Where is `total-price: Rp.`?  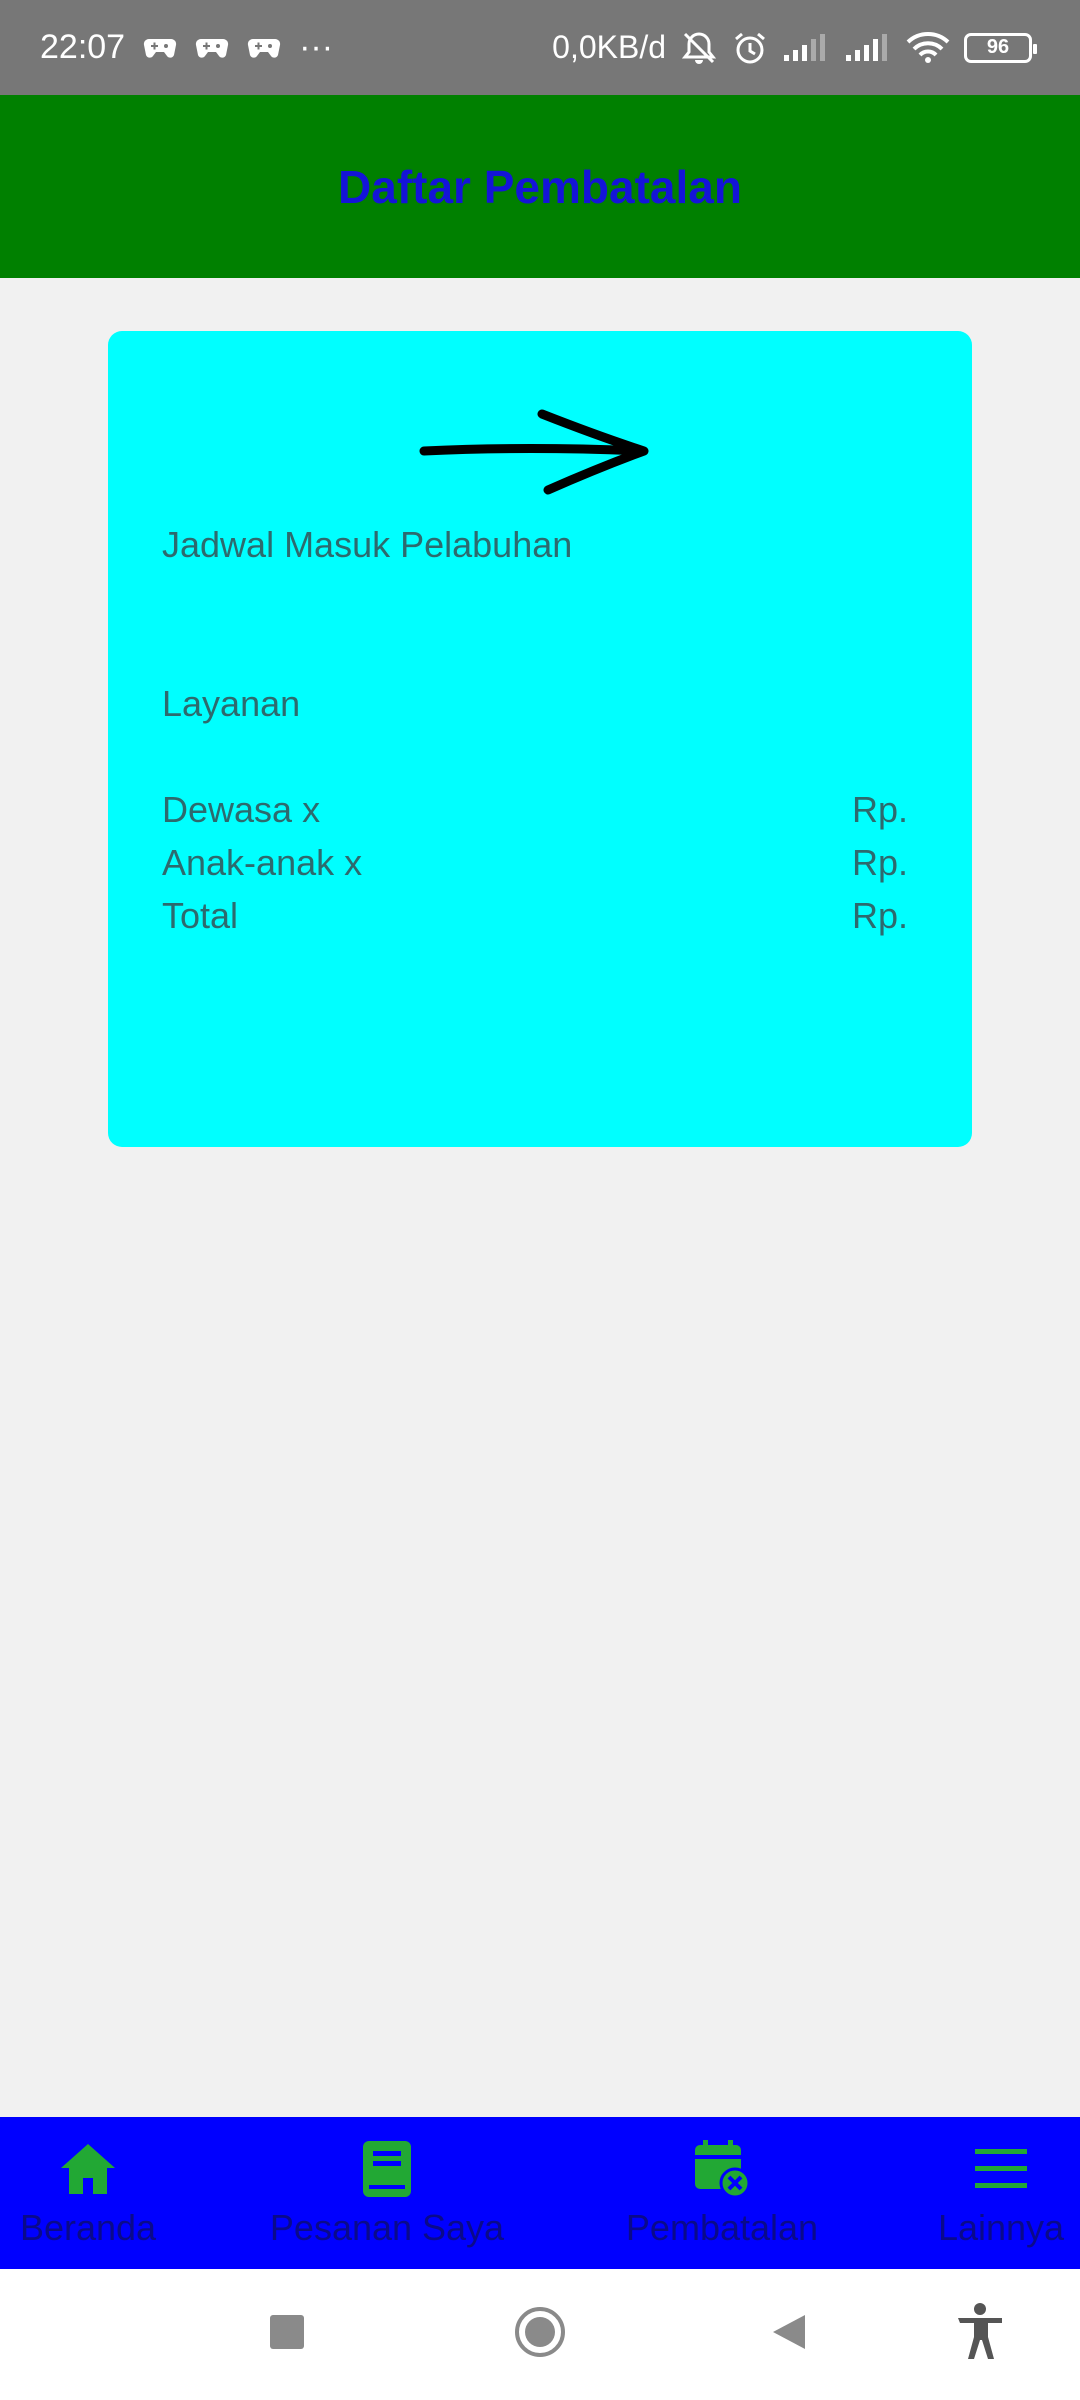 total-price: Rp. is located at coordinates (879, 915).